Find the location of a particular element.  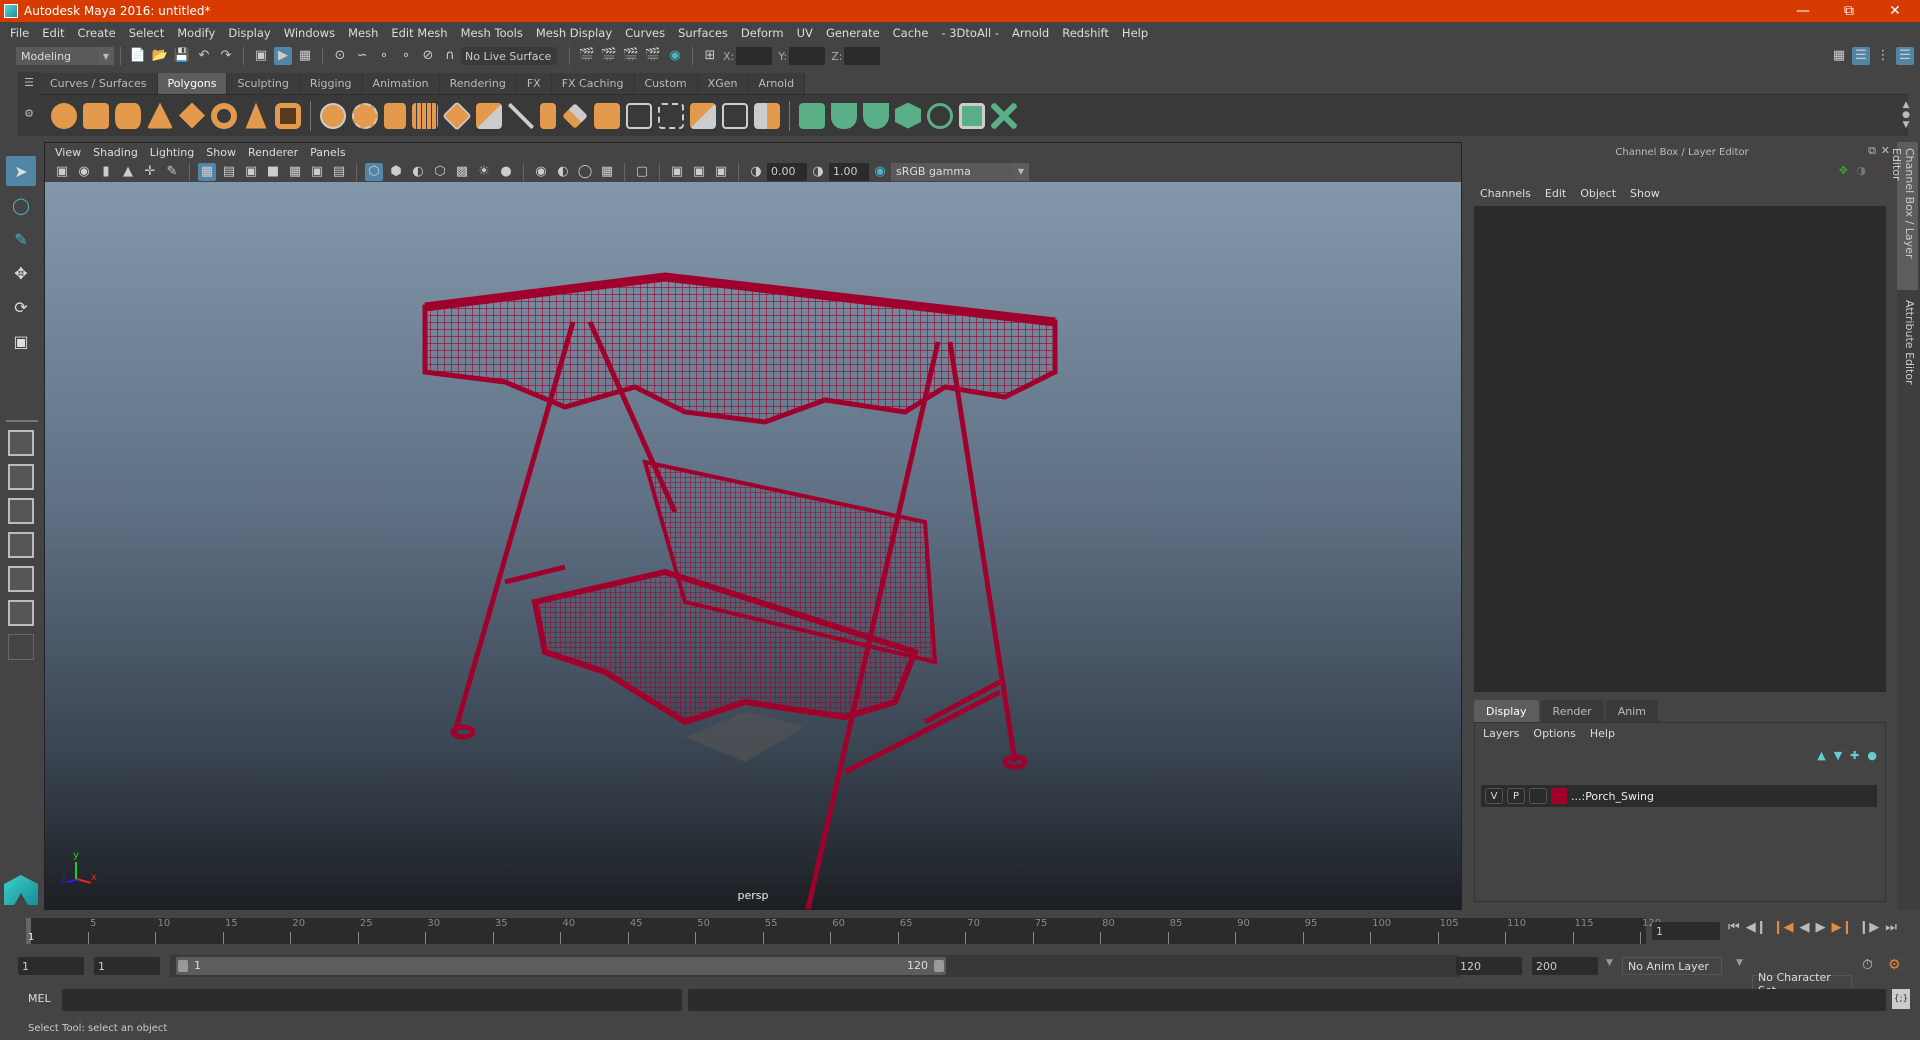

shelf-tab-polygons: Polygons is located at coordinates (192, 83).